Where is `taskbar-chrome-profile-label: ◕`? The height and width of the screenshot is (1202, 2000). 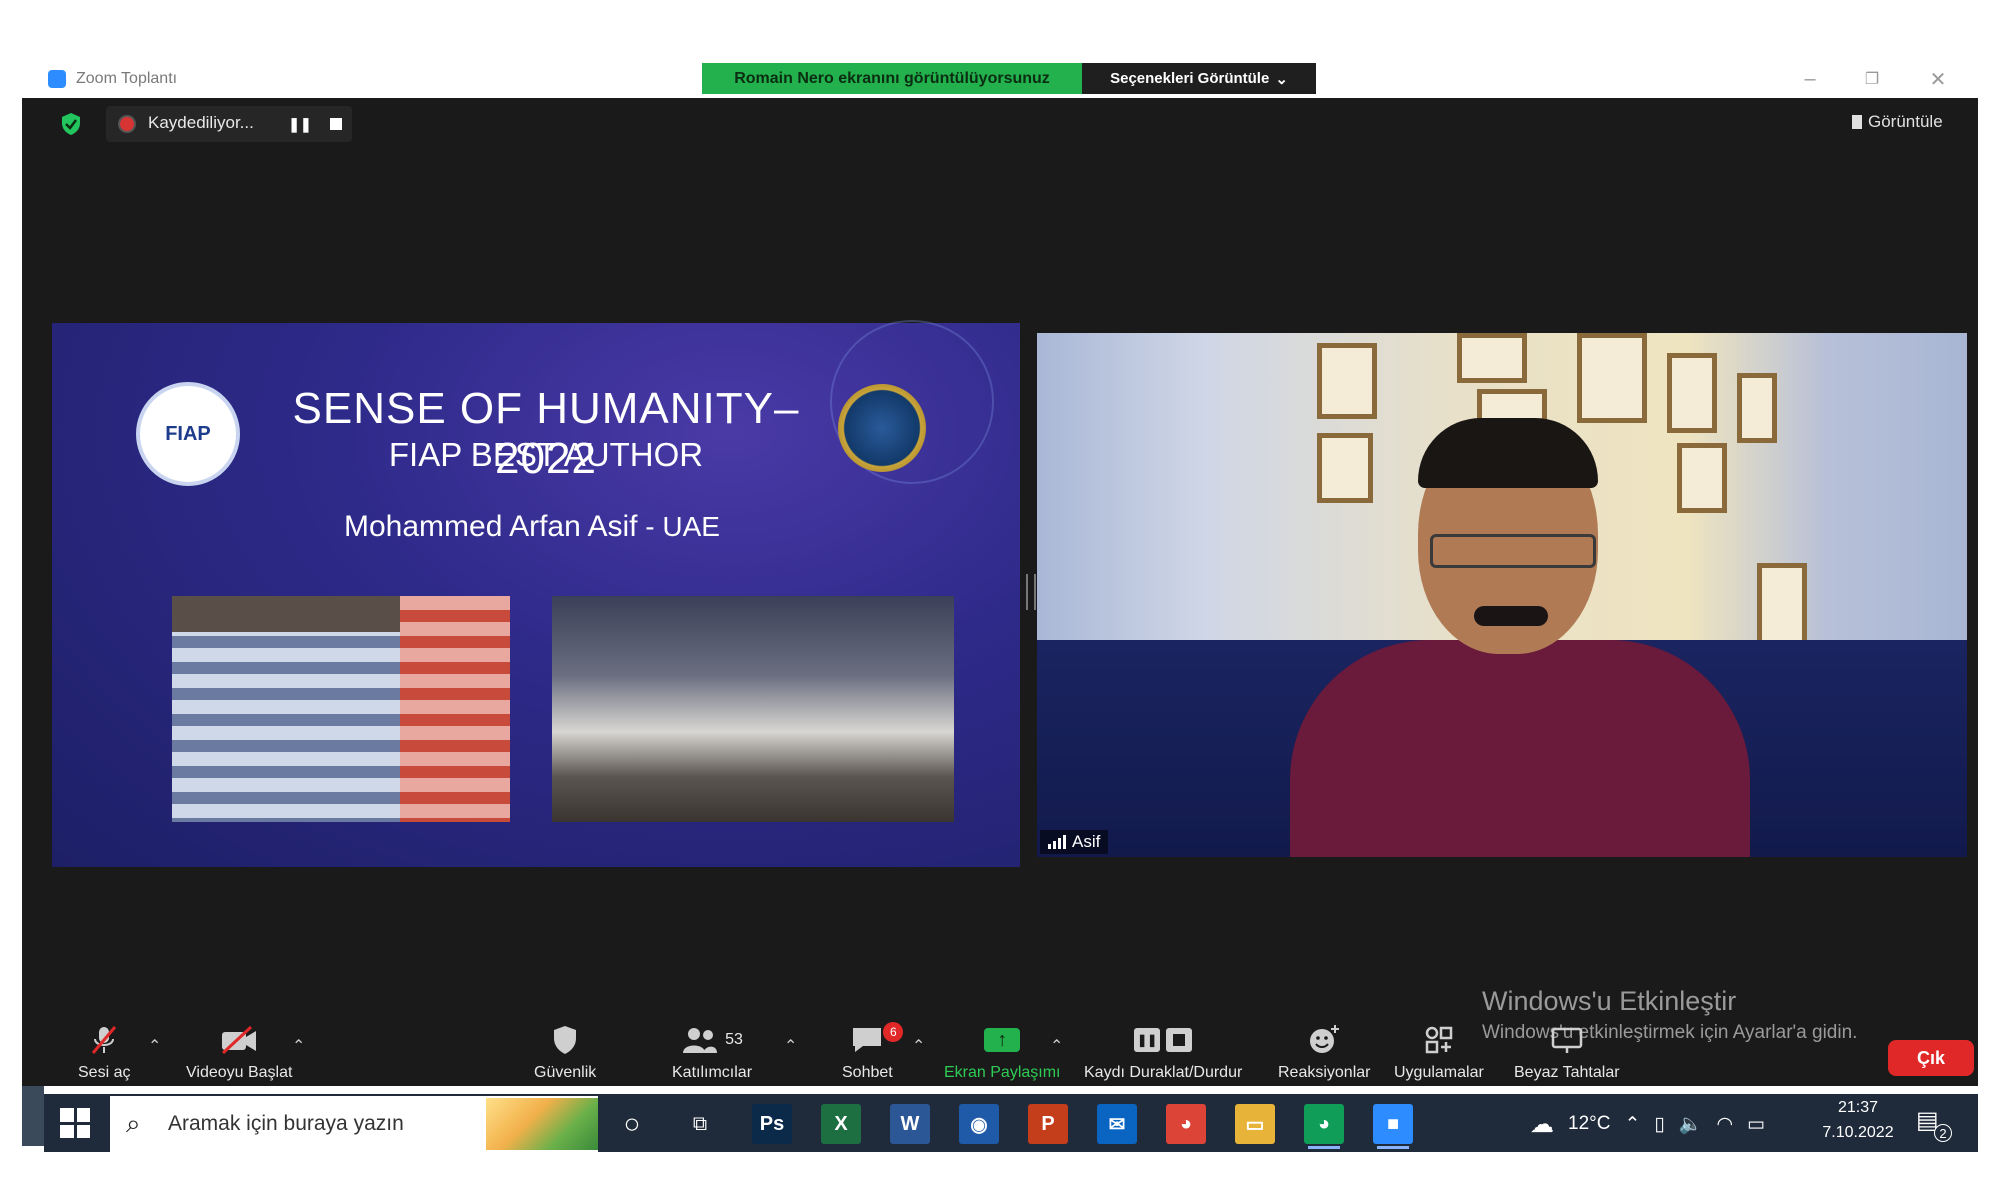
taskbar-chrome-profile-label: ◕ is located at coordinates (1324, 1123).